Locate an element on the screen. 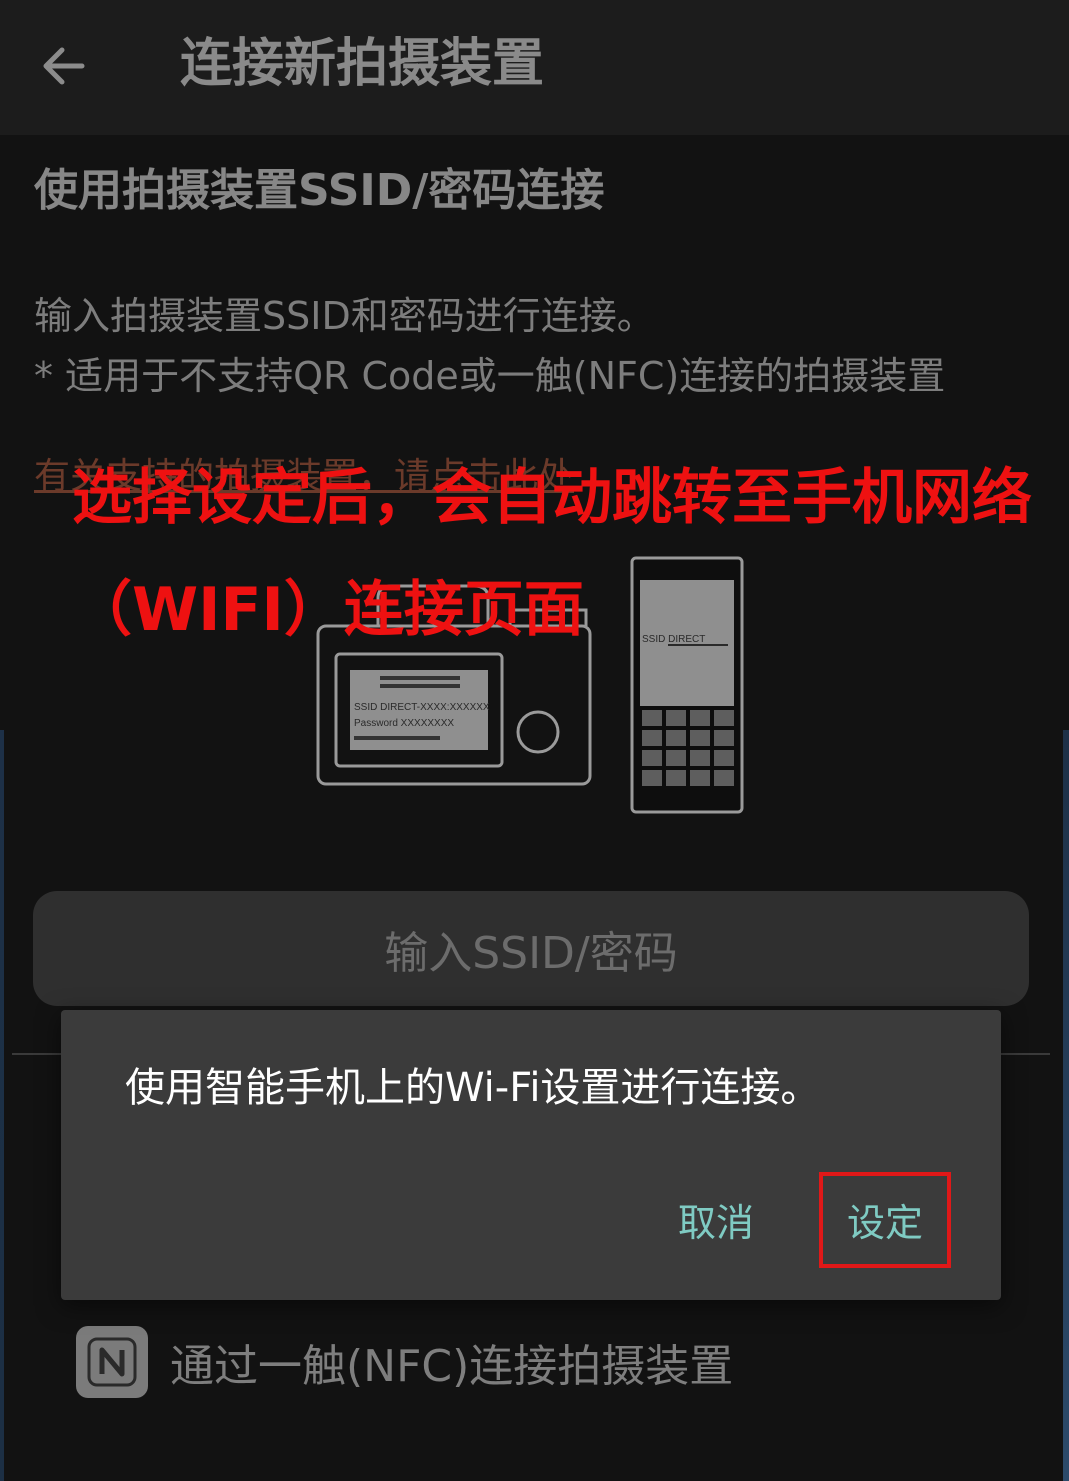 This screenshot has height=1481, width=1069. settings-button: 设定 is located at coordinates (885, 1219).